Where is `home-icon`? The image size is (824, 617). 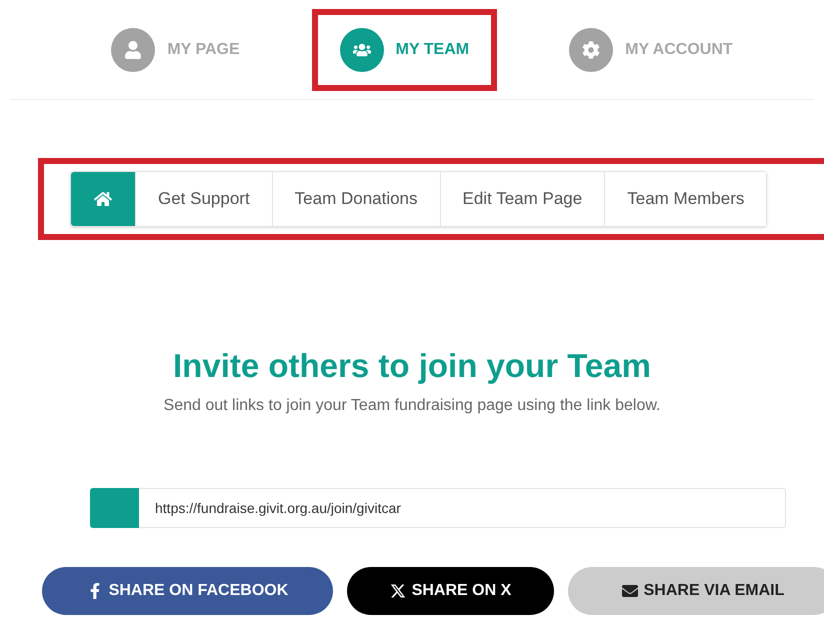 home-icon is located at coordinates (103, 199).